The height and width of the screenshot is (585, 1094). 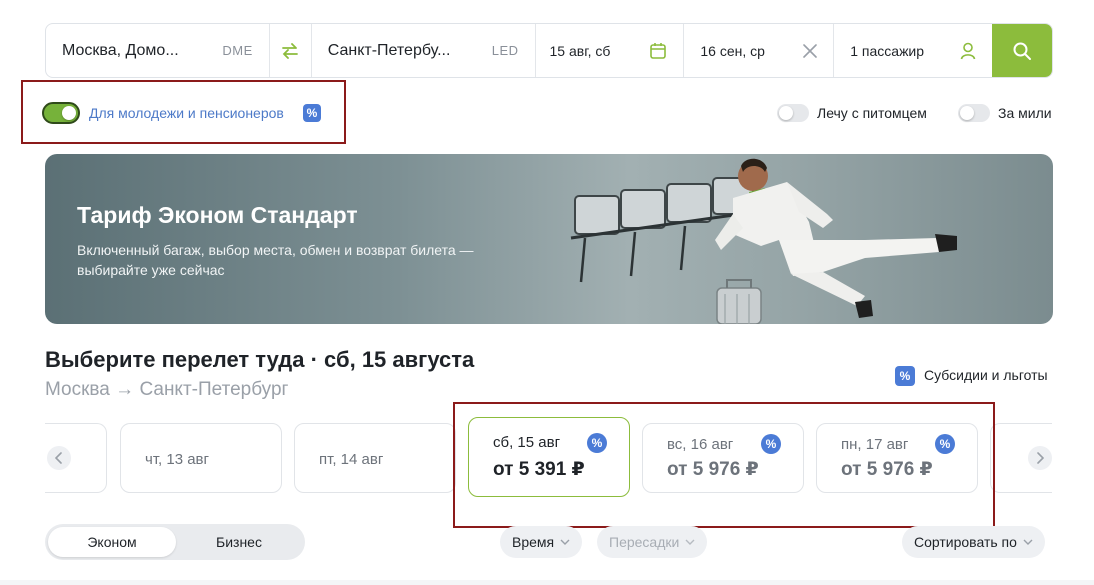 I want to click on return-date-field: 16 сен, ср, so click(x=759, y=50).